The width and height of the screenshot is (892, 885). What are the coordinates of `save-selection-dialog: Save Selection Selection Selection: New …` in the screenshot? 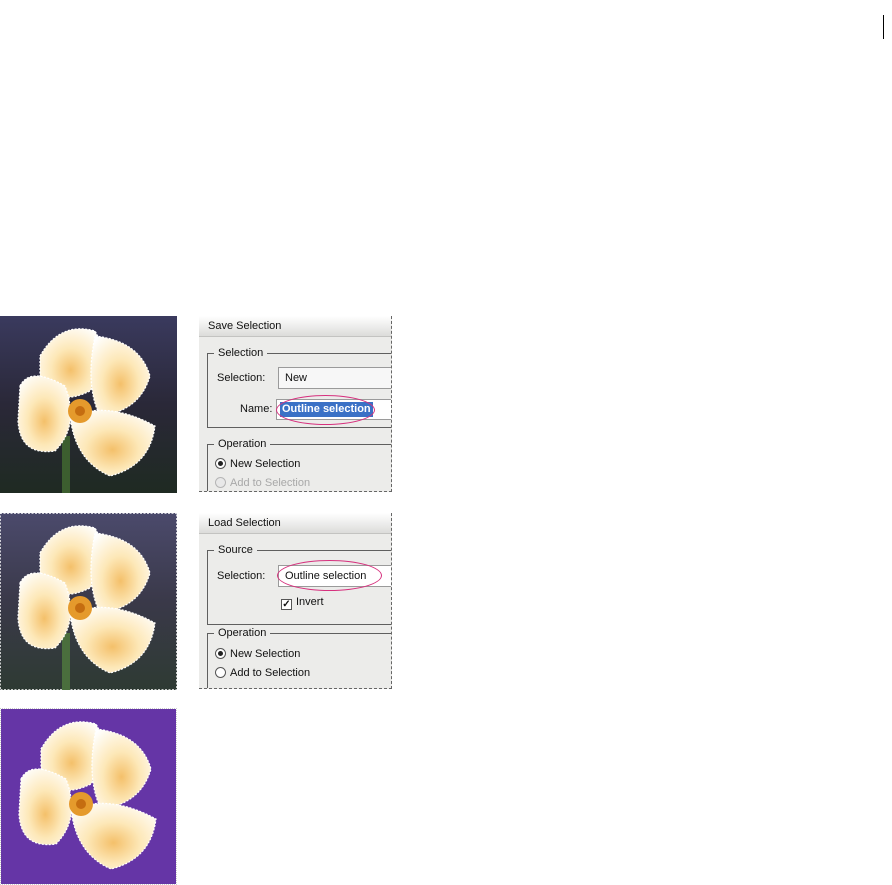 It's located at (295, 404).